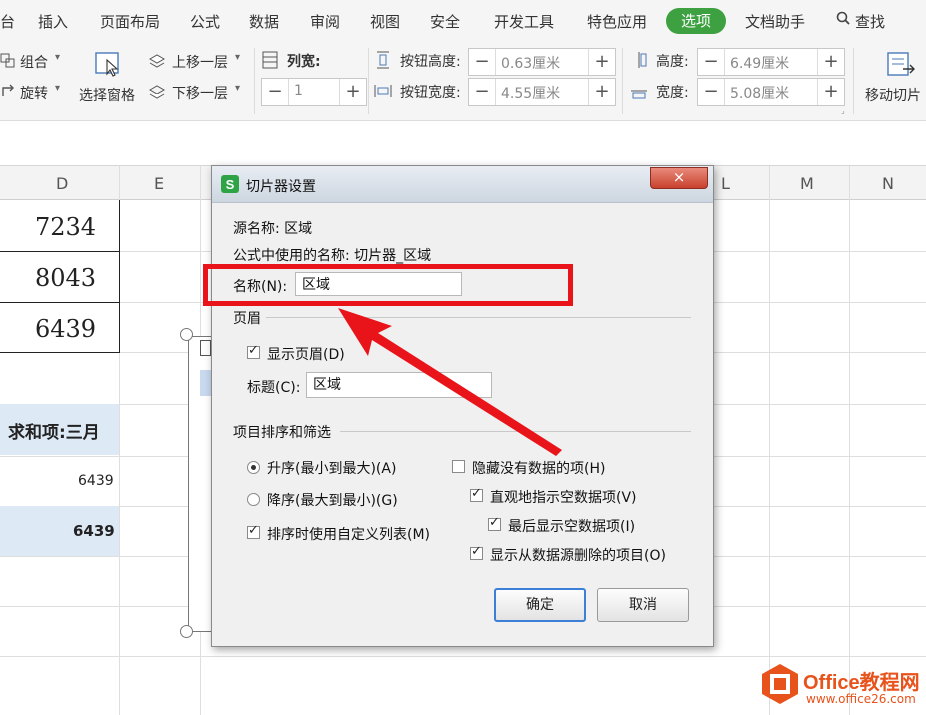 Image resolution: width=926 pixels, height=715 pixels. What do you see at coordinates (870, 21) in the screenshot?
I see `search-label: 查找` at bounding box center [870, 21].